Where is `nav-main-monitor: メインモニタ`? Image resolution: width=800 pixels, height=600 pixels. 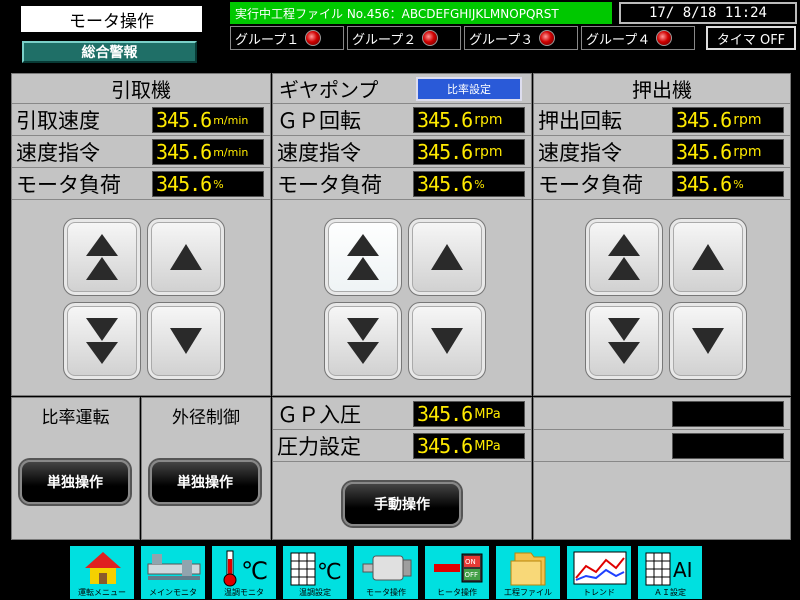 nav-main-monitor: メインモニタ is located at coordinates (173, 572).